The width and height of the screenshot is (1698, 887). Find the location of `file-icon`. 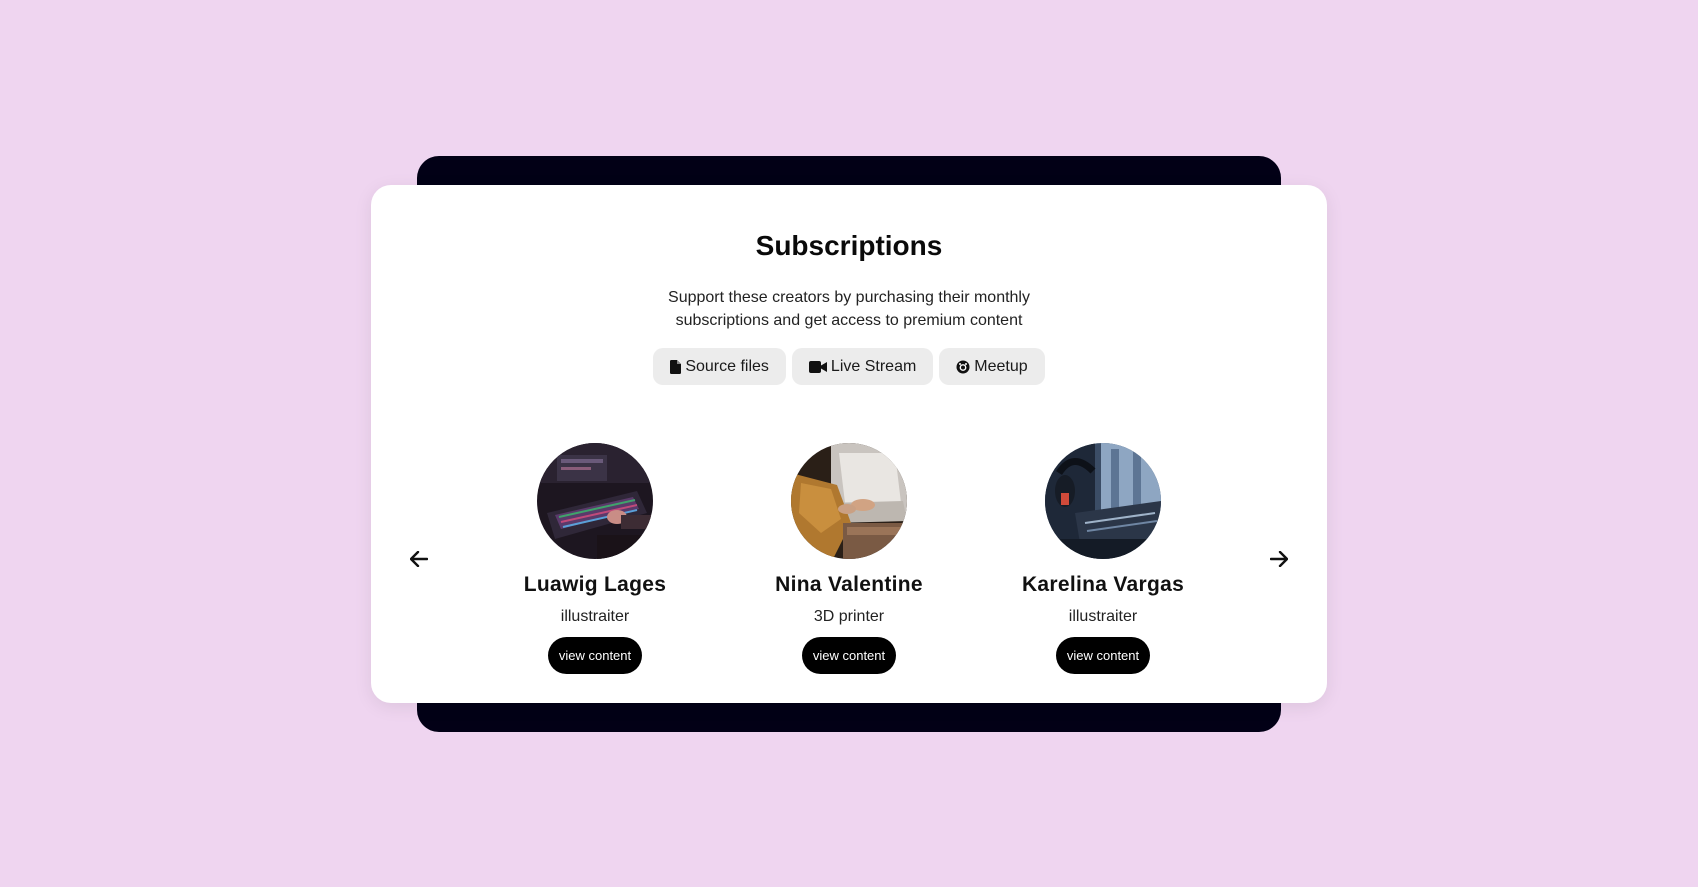

file-icon is located at coordinates (676, 366).